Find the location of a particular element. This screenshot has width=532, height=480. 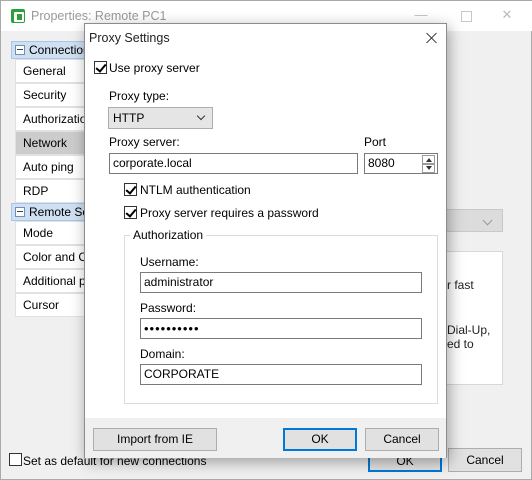

background-text-fragment: r fast is located at coordinates (460, 285).